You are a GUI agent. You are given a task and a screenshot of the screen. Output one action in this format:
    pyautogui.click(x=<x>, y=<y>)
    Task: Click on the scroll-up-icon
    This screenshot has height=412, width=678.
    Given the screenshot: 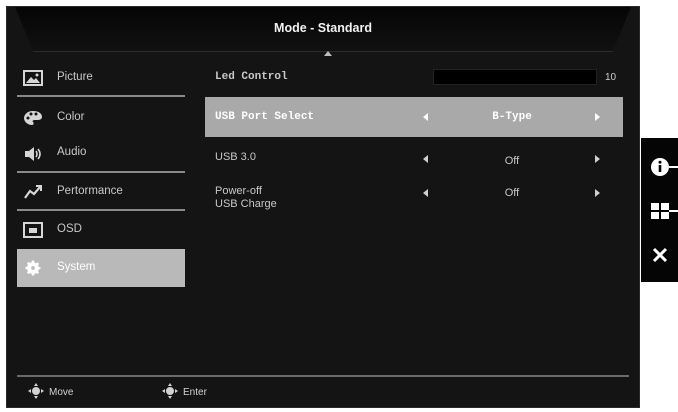 What is the action you would take?
    pyautogui.click(x=328, y=53)
    